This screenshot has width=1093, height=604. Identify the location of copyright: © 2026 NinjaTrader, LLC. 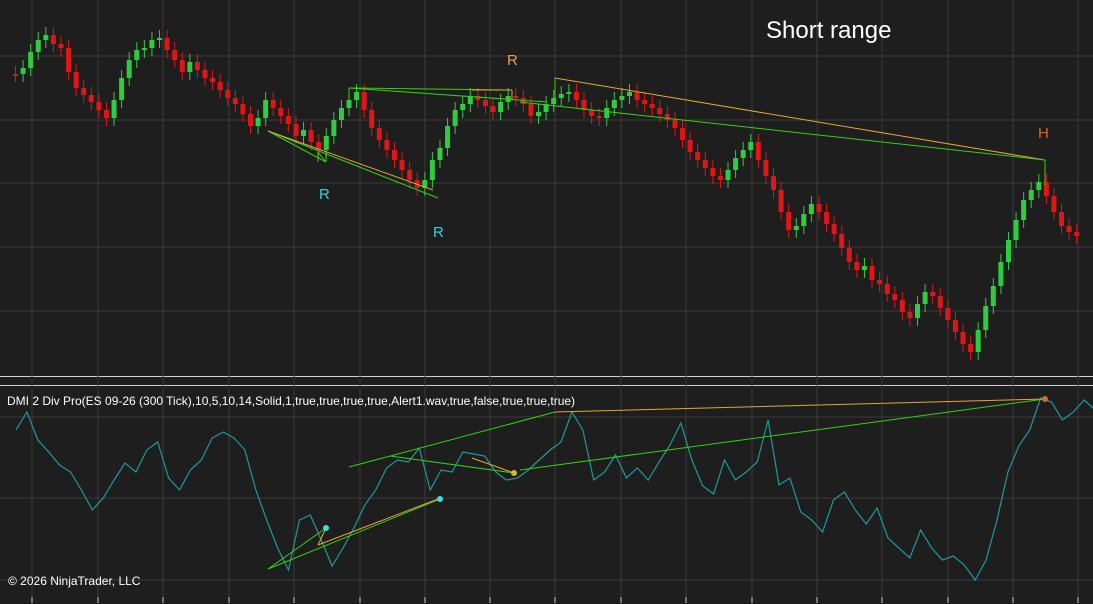
(74, 581).